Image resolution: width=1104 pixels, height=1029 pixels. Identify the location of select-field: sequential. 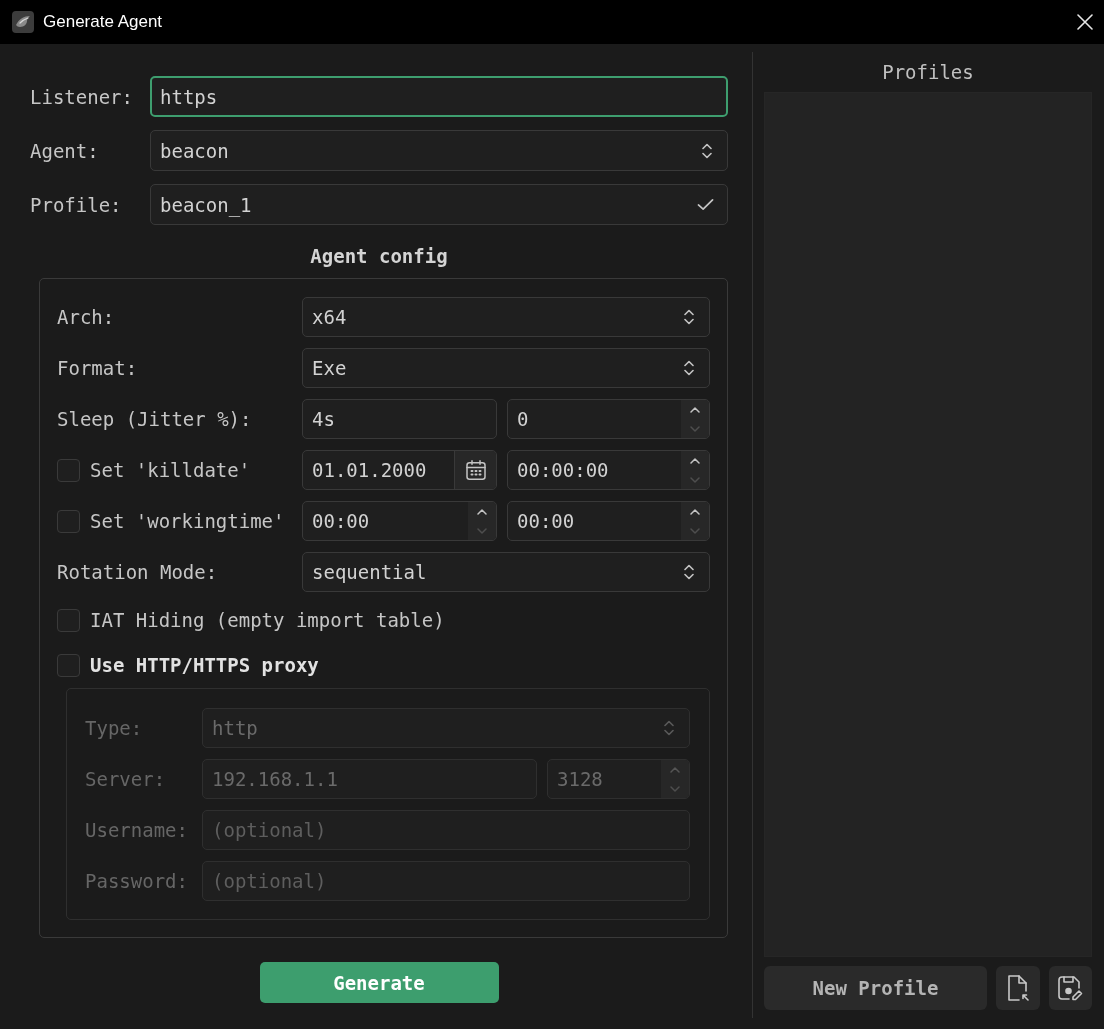
(506, 572).